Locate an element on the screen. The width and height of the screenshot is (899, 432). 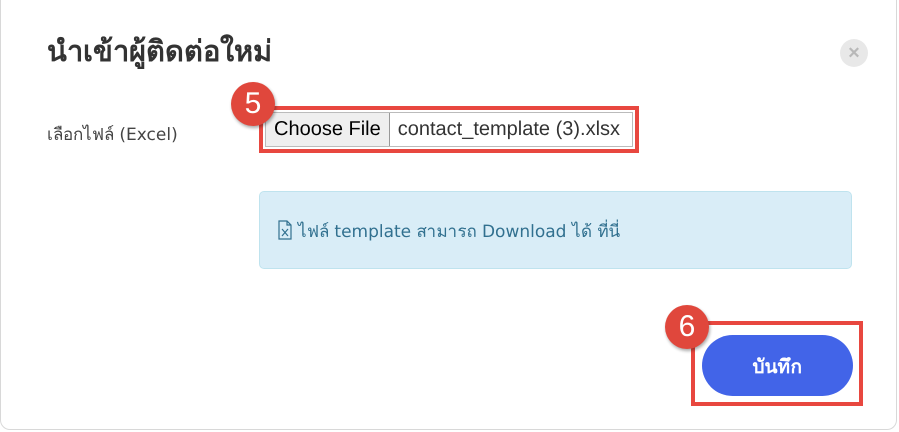
step-badge: 5 is located at coordinates (253, 104).